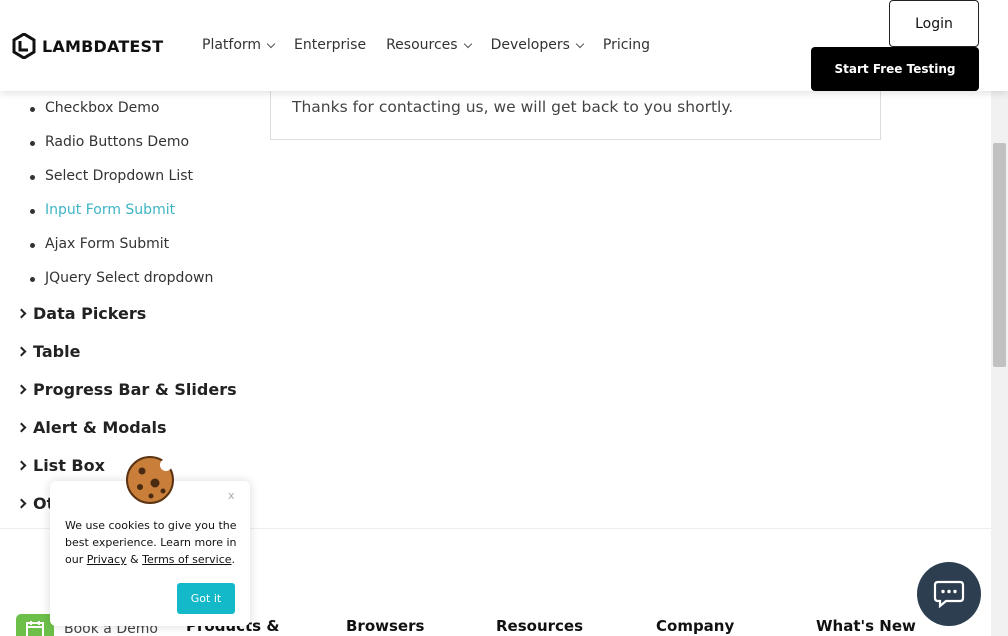 This screenshot has width=1008, height=636. What do you see at coordinates (94, 108) in the screenshot?
I see `sidebar-item-checkbox-demo: Checkbox Demo` at bounding box center [94, 108].